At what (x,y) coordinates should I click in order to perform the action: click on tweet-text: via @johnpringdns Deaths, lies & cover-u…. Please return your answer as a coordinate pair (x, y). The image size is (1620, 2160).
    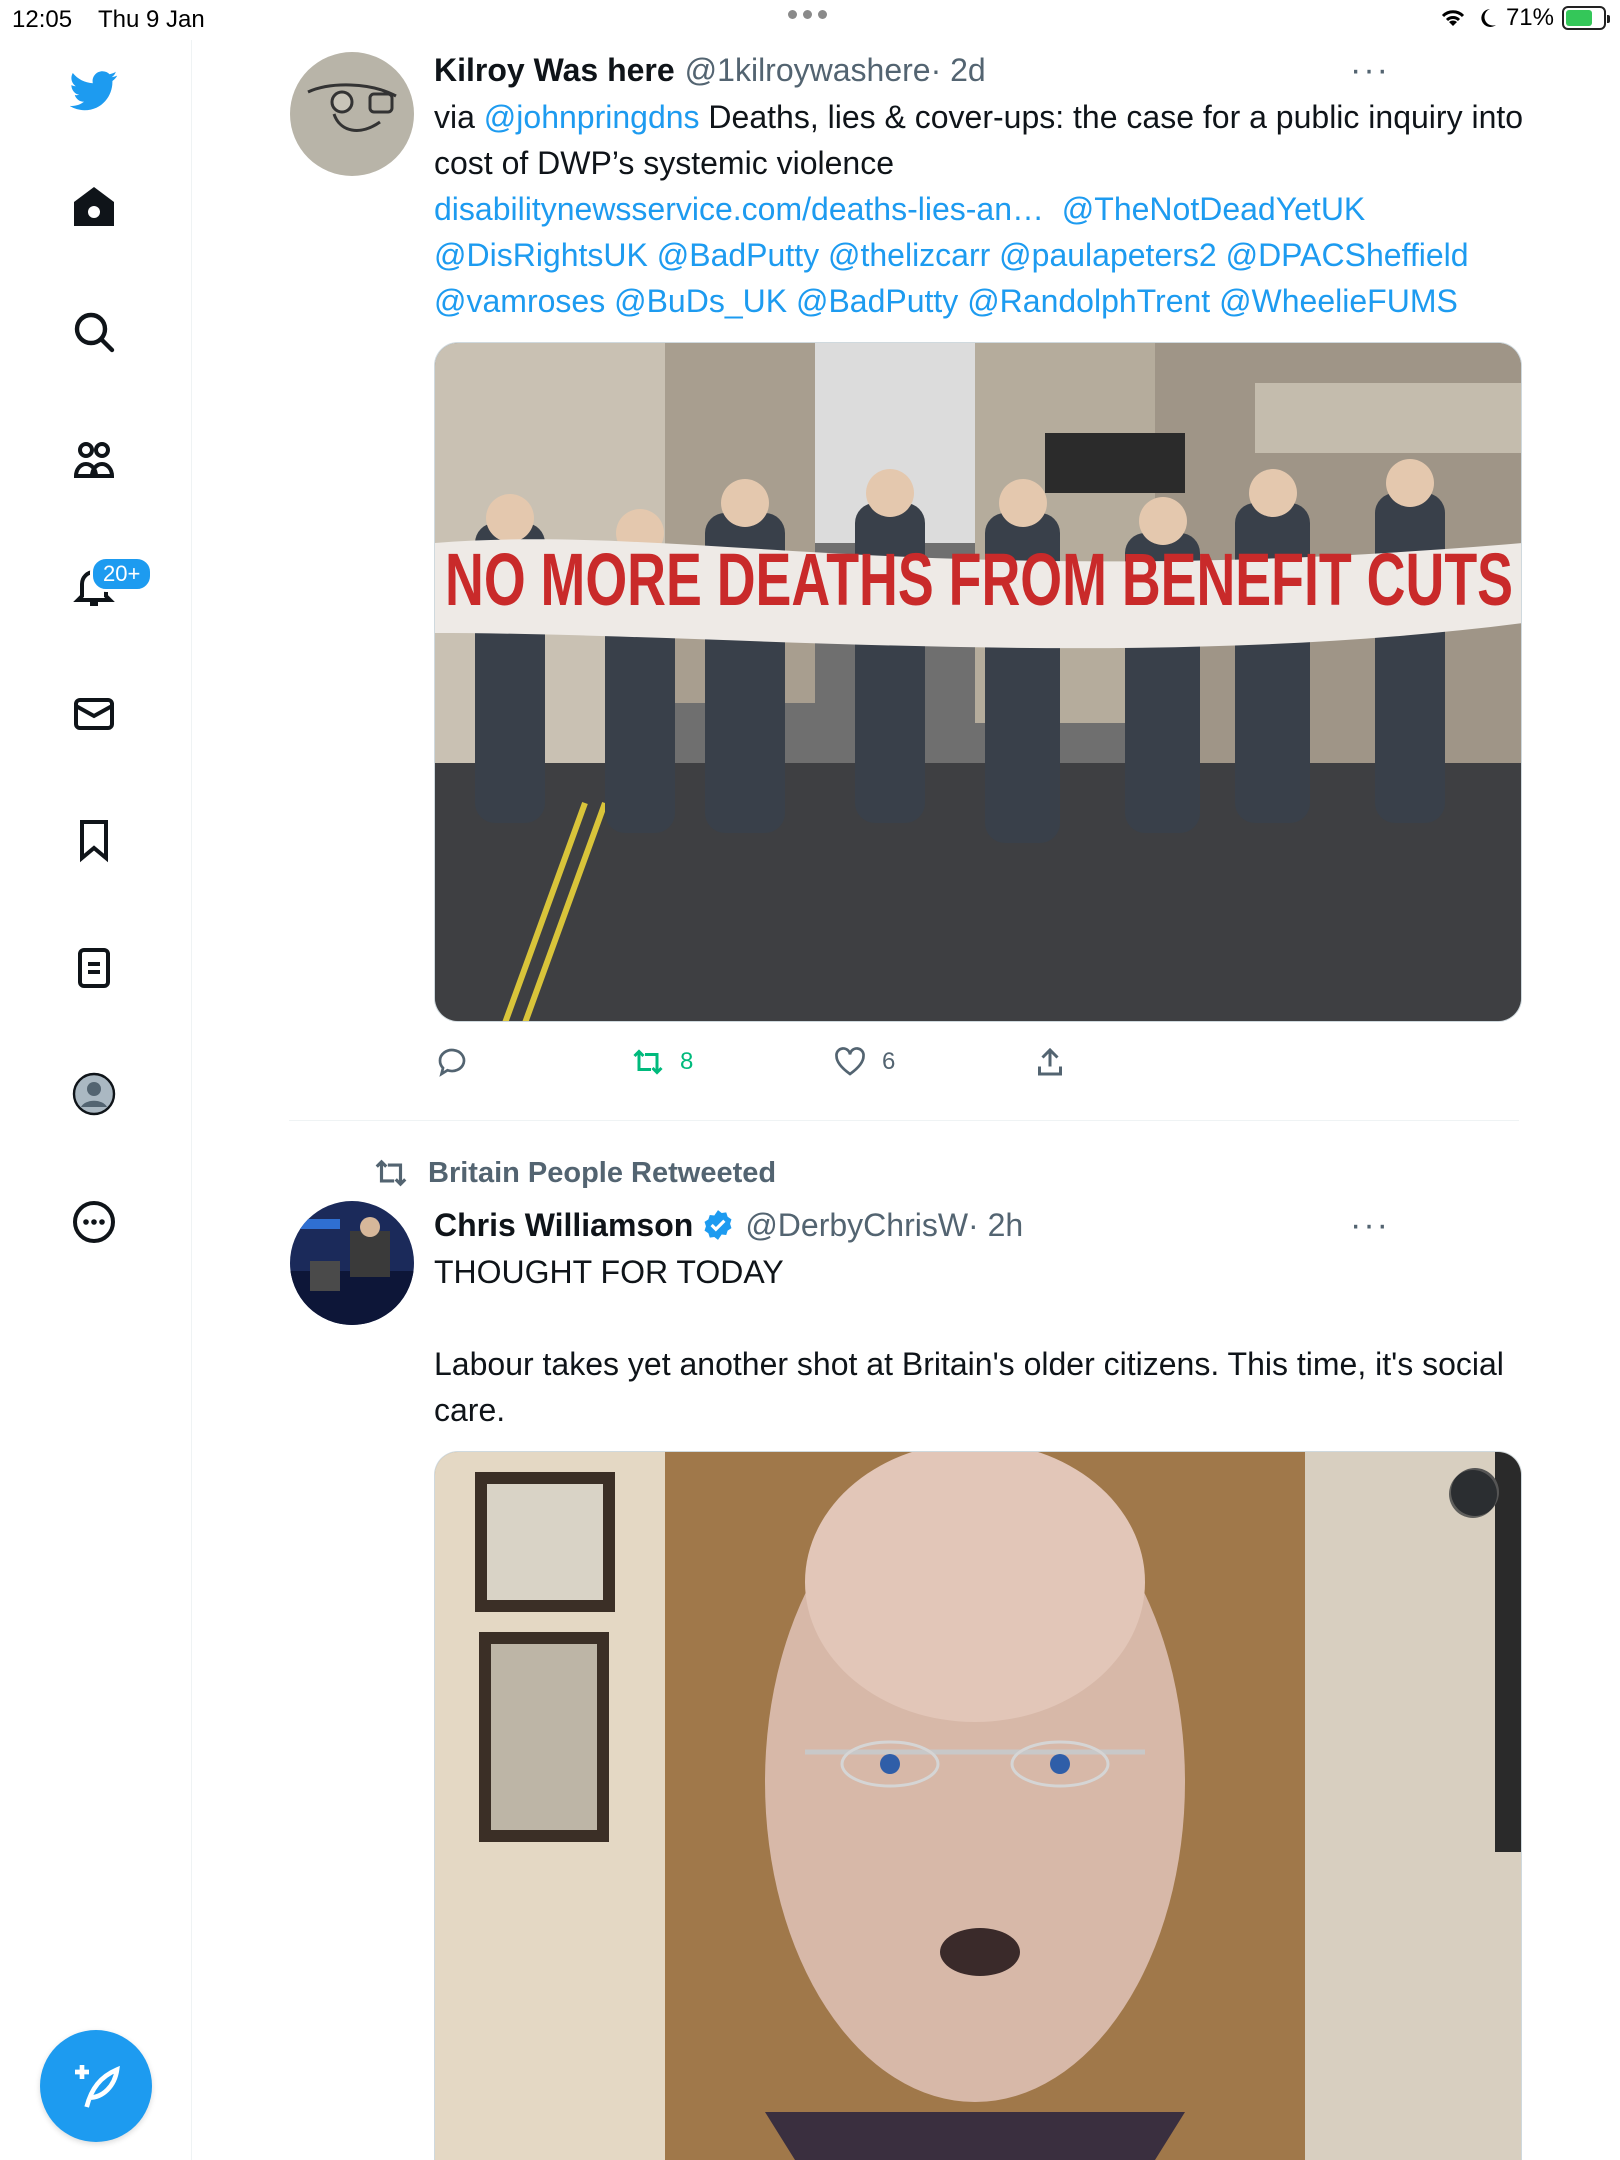
    Looking at the image, I should click on (979, 209).